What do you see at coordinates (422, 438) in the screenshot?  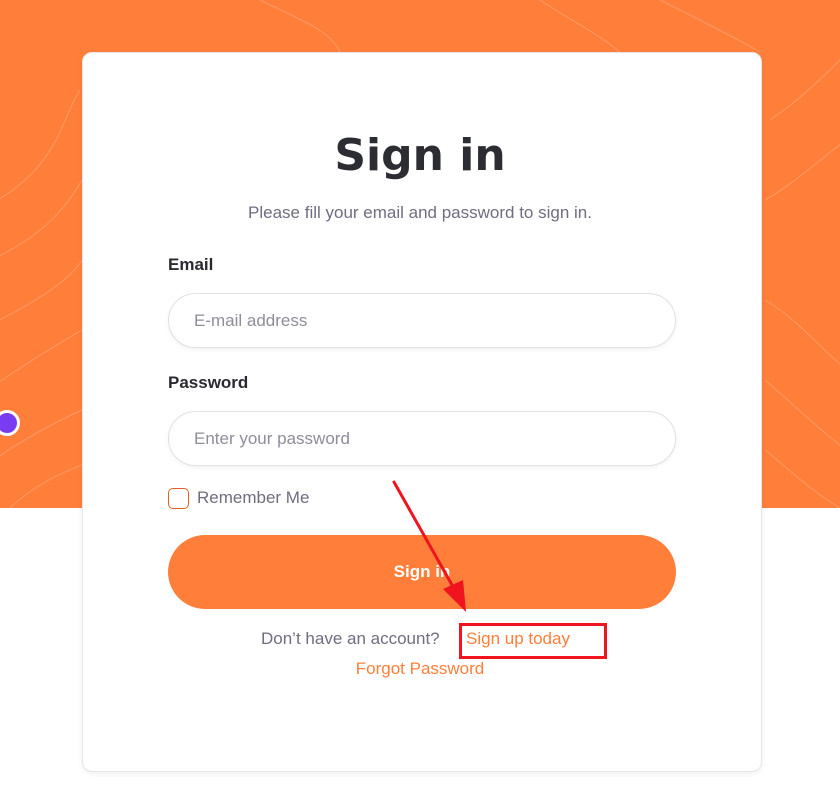 I see `password-field` at bounding box center [422, 438].